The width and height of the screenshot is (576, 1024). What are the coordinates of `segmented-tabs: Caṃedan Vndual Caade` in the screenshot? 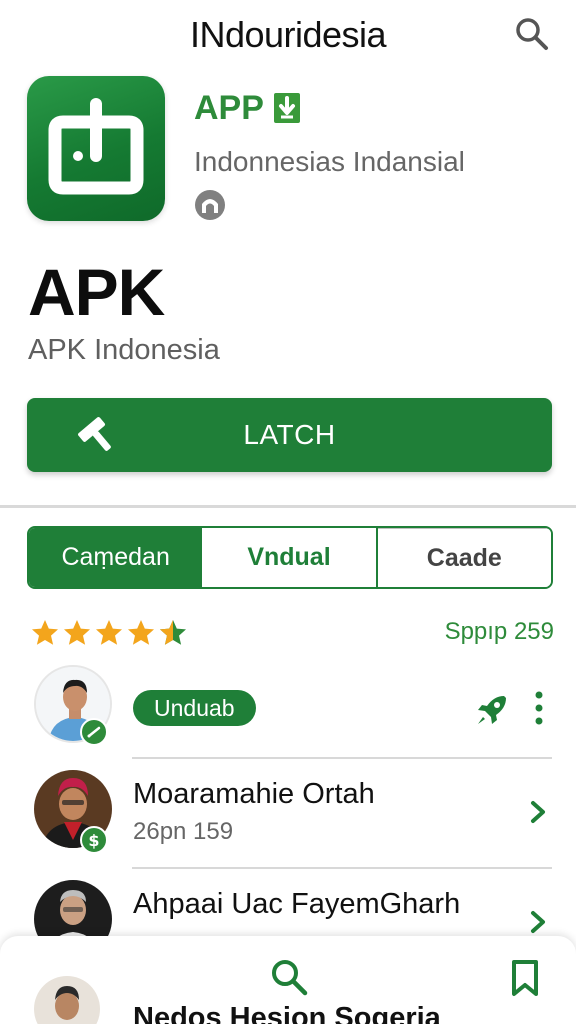 It's located at (290, 557).